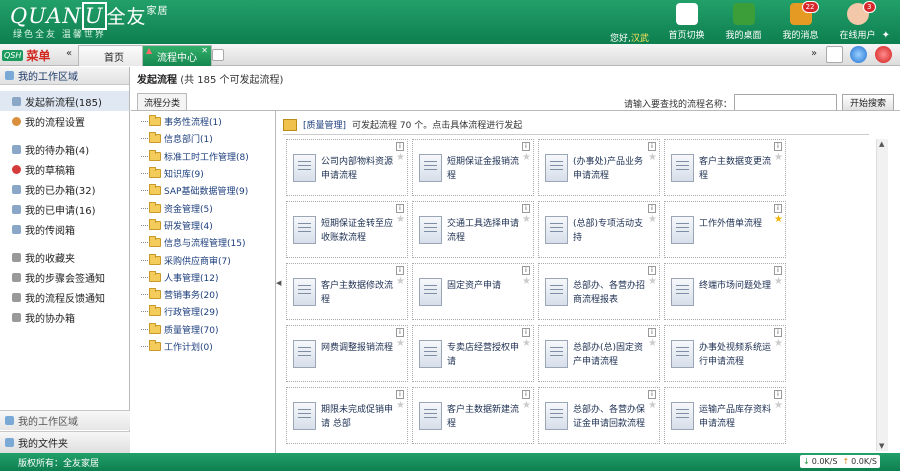 This screenshot has height=471, width=900. Describe the element at coordinates (599, 353) in the screenshot. I see `process-card: 总部办(总)固定资产申请流程 i ★` at that location.